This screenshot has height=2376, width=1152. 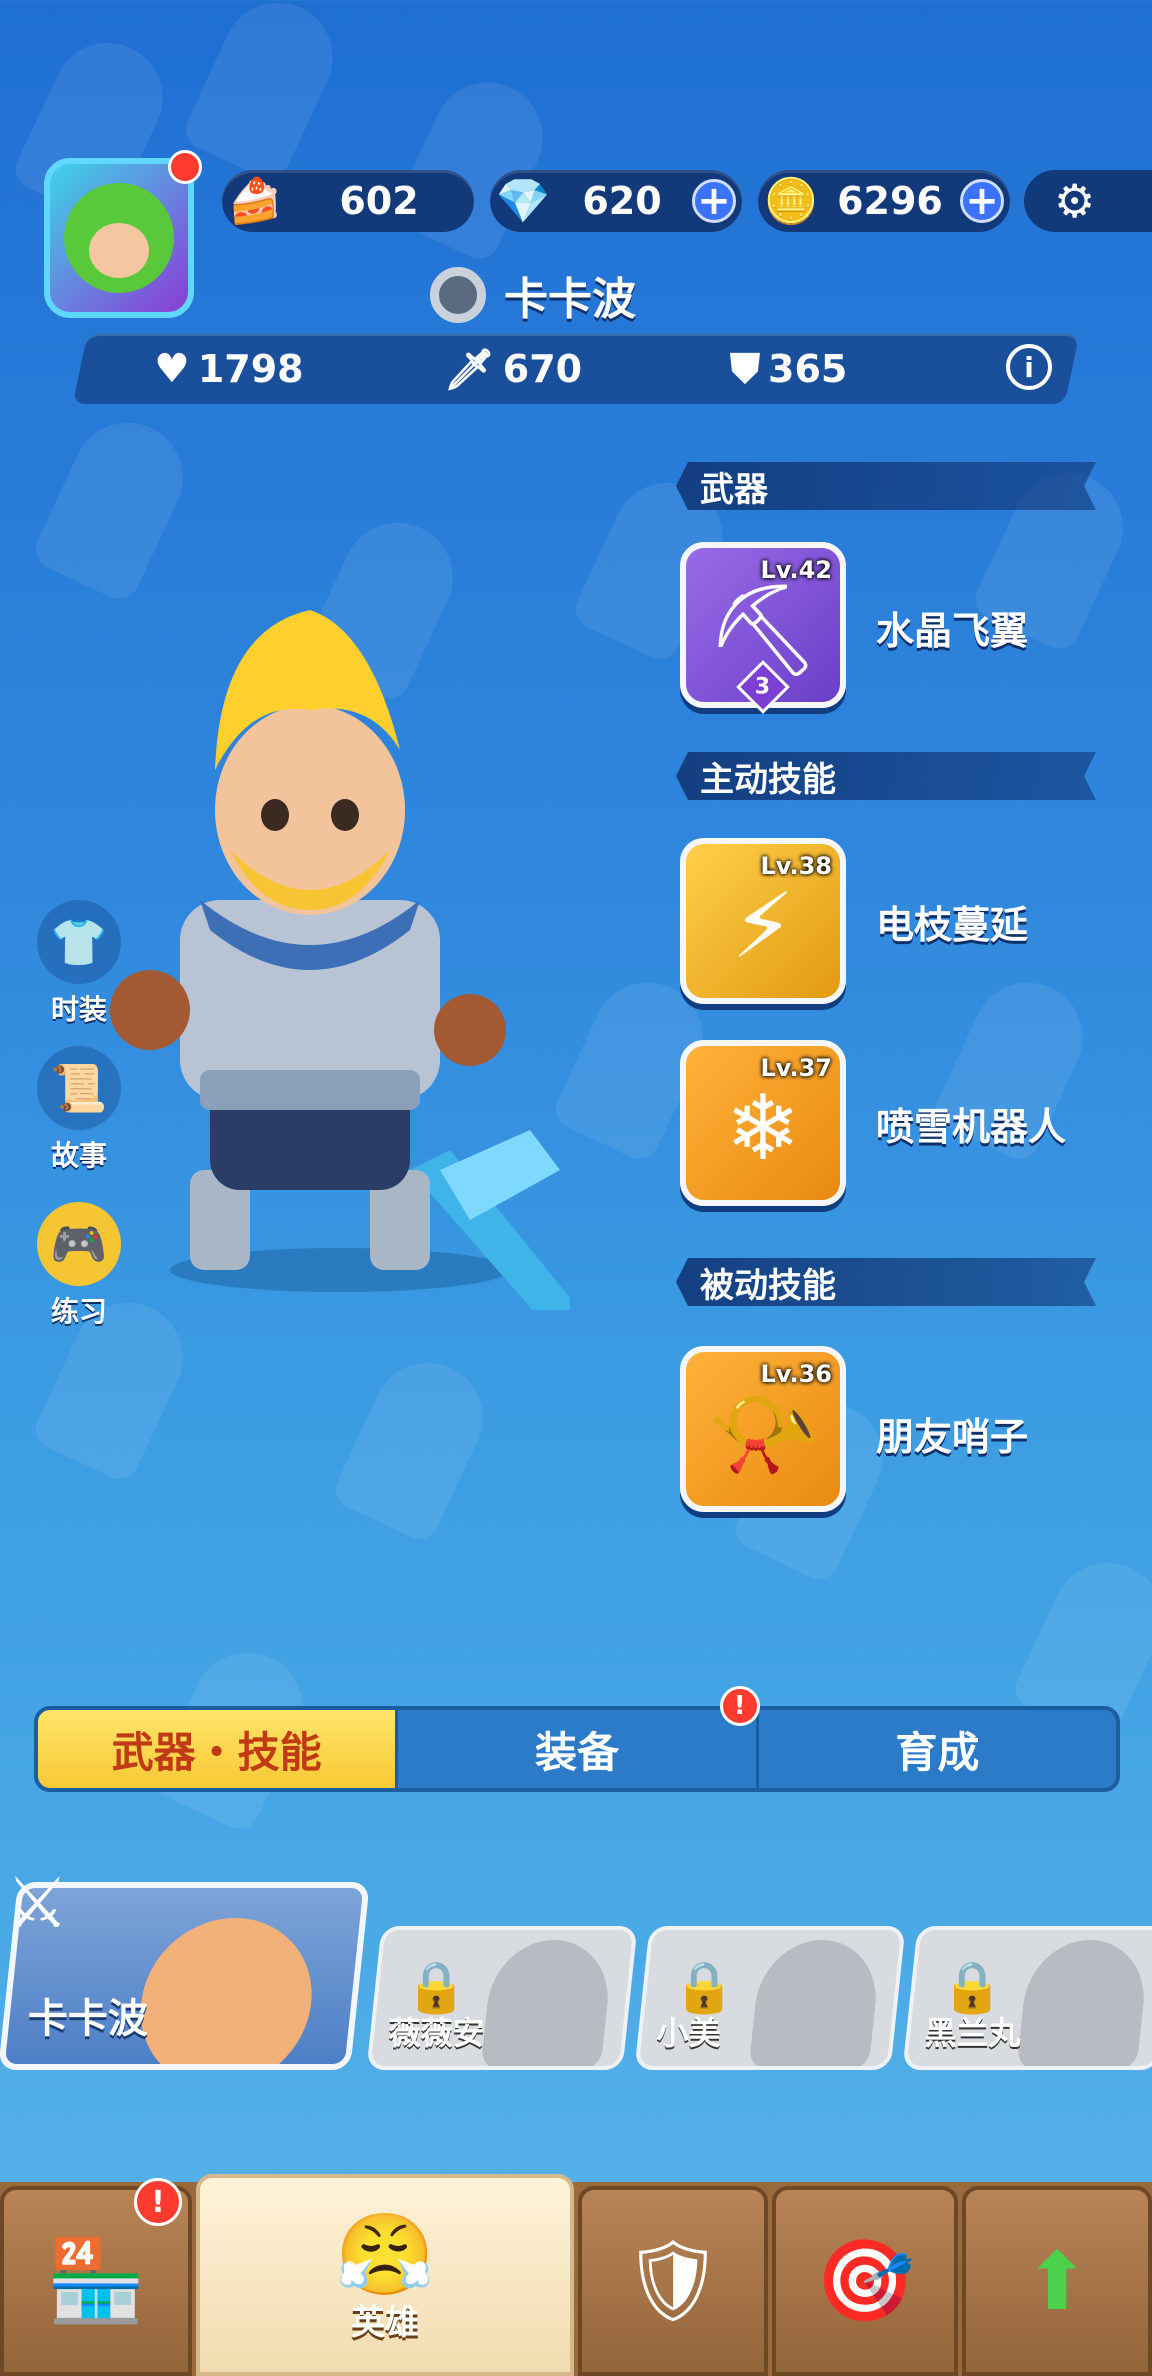 I want to click on defense-stat: ⛊ 365, so click(x=788, y=369).